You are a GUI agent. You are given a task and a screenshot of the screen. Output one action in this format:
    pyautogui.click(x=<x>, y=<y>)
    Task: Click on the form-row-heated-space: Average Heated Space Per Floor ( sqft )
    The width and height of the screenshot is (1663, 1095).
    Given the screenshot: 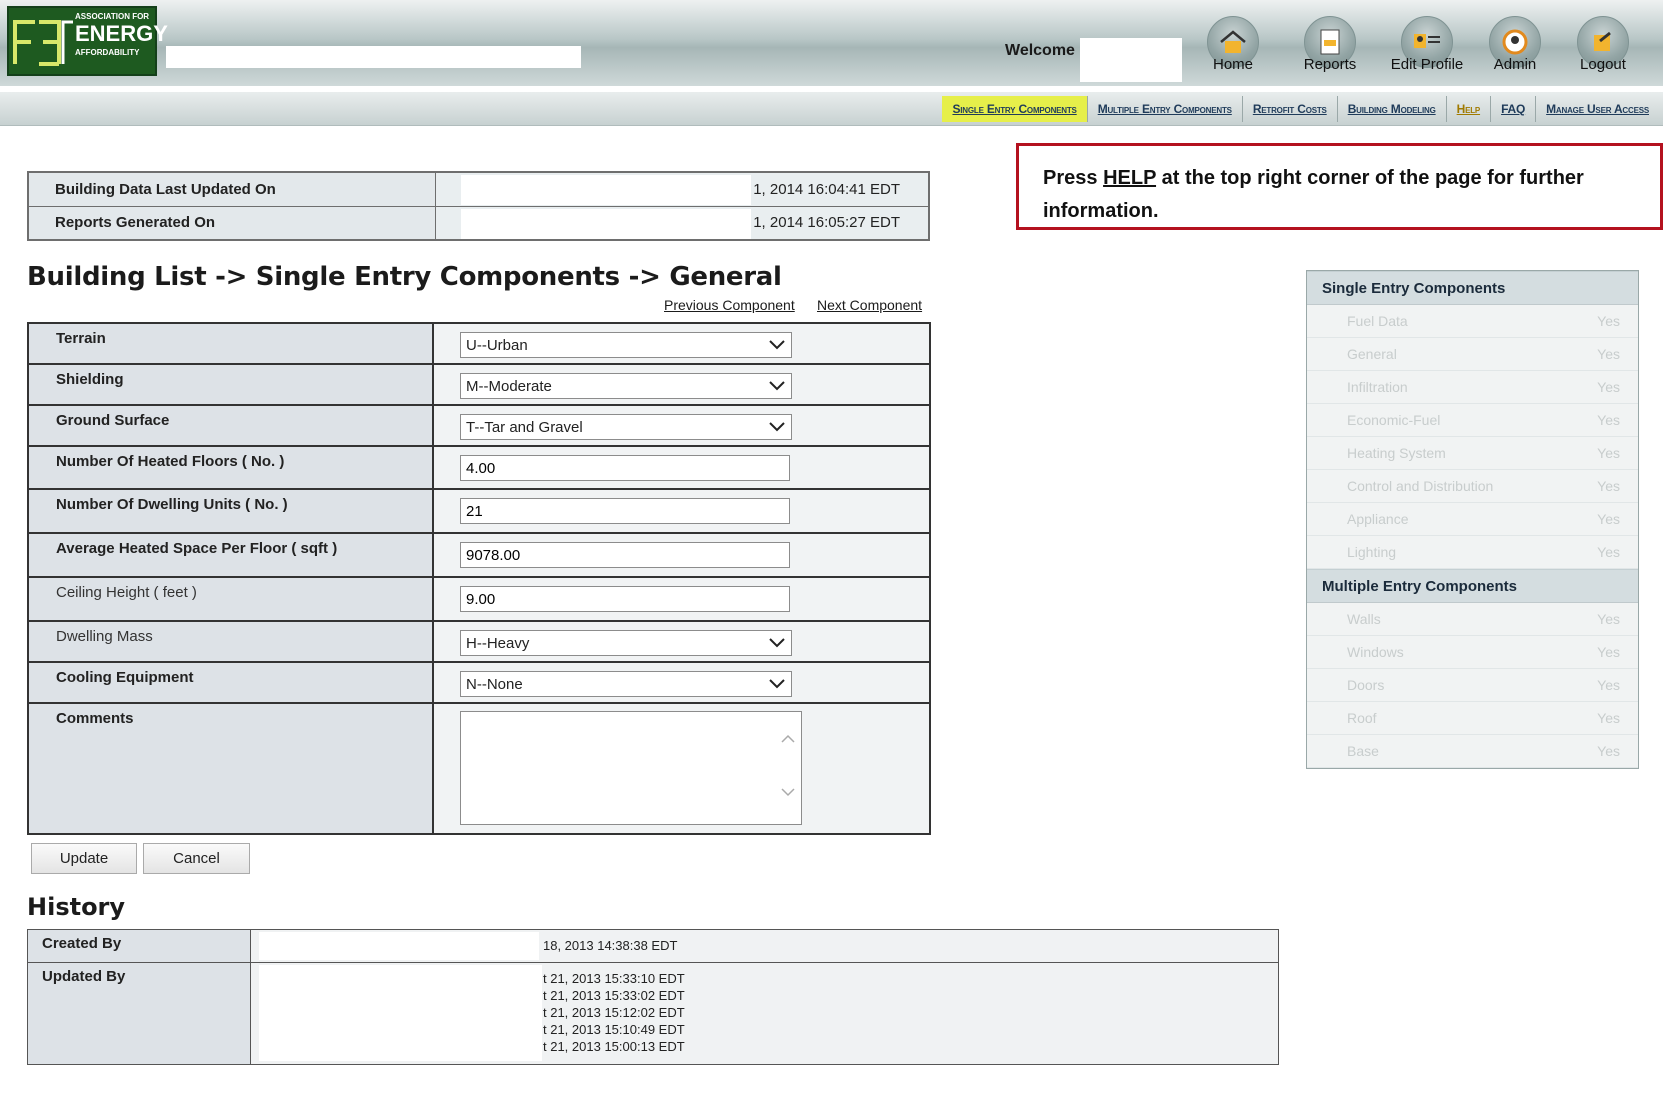 What is the action you would take?
    pyautogui.click(x=479, y=555)
    